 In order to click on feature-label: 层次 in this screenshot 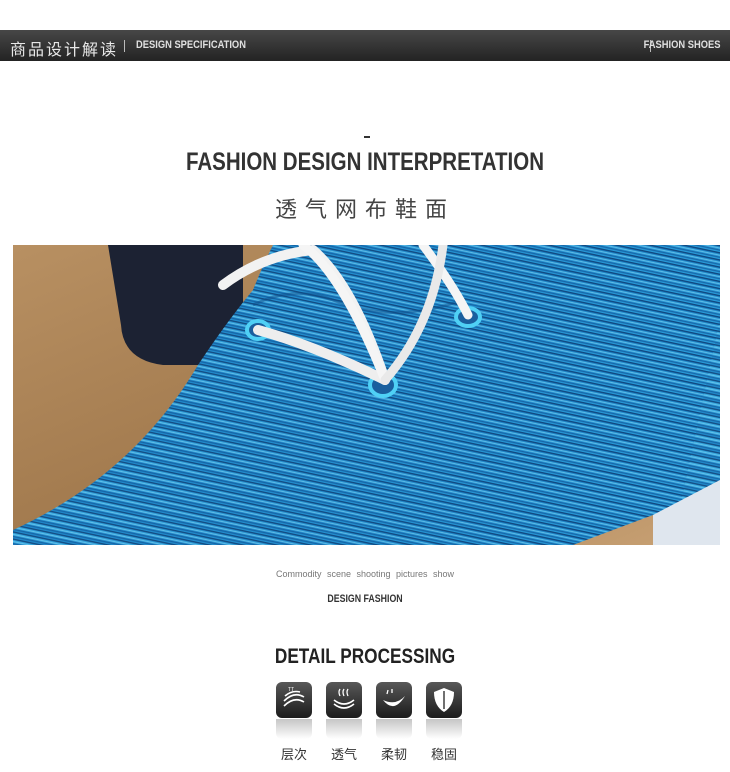, I will do `click(293, 755)`.